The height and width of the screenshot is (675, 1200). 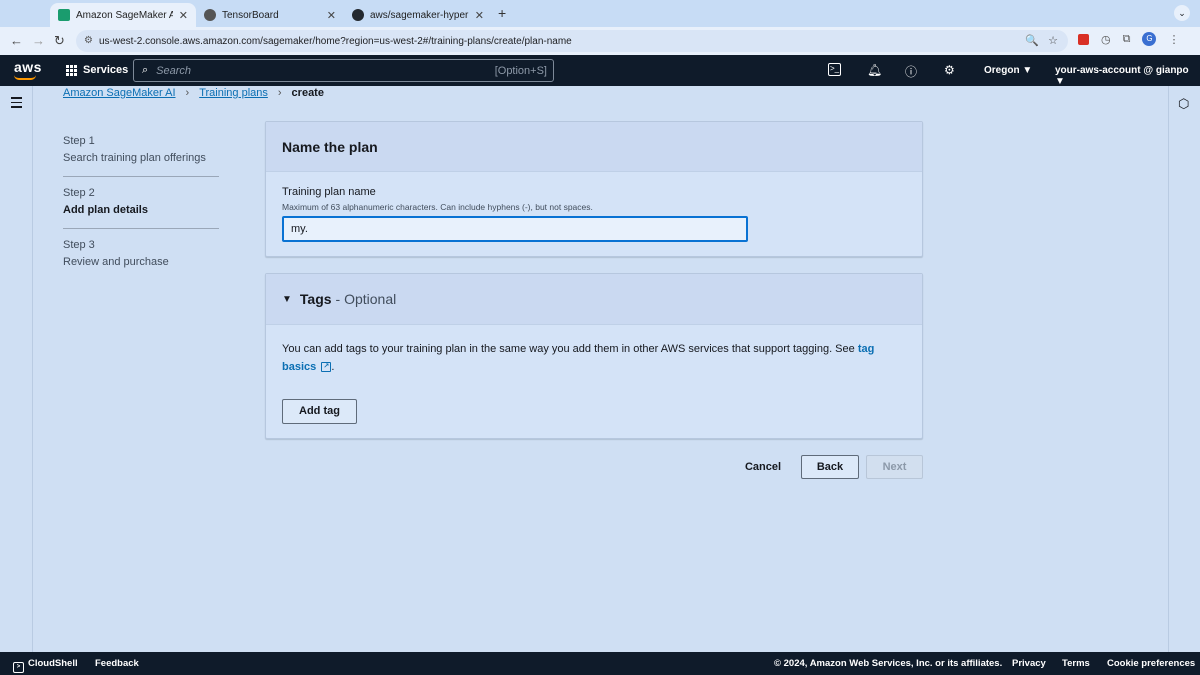 I want to click on search-icon: ⌕, so click(x=145, y=70).